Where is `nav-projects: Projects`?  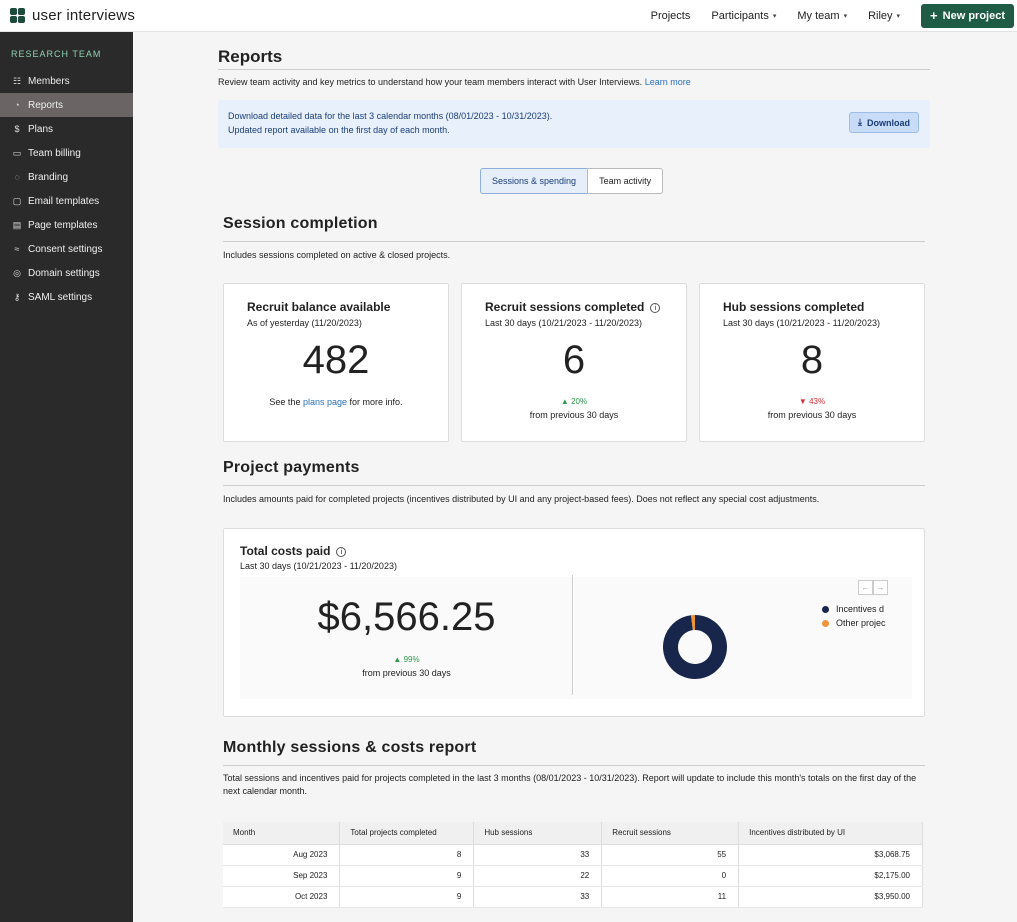 nav-projects: Projects is located at coordinates (671, 16).